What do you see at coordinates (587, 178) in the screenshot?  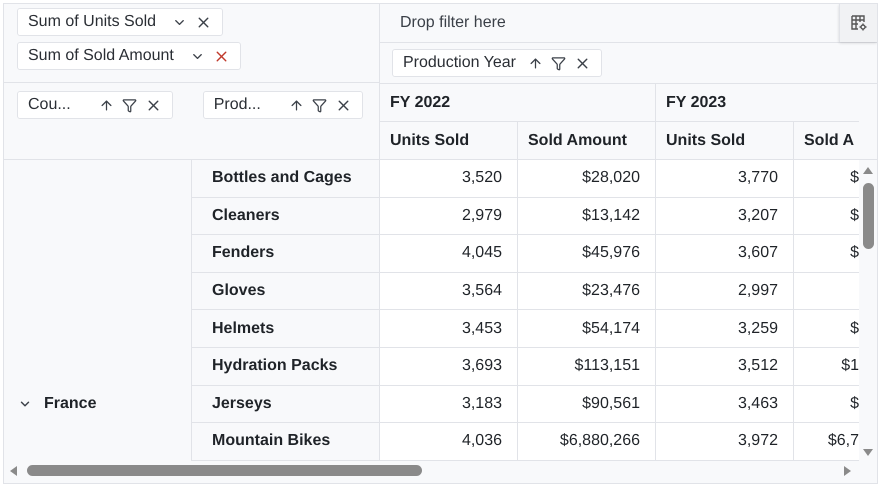 I see `table-cell: $28,020` at bounding box center [587, 178].